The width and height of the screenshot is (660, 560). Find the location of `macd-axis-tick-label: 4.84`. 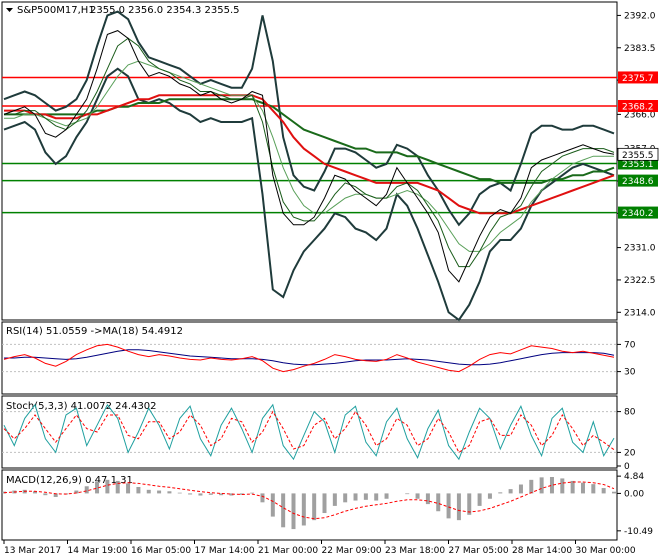

macd-axis-tick-label: 4.84 is located at coordinates (634, 477).